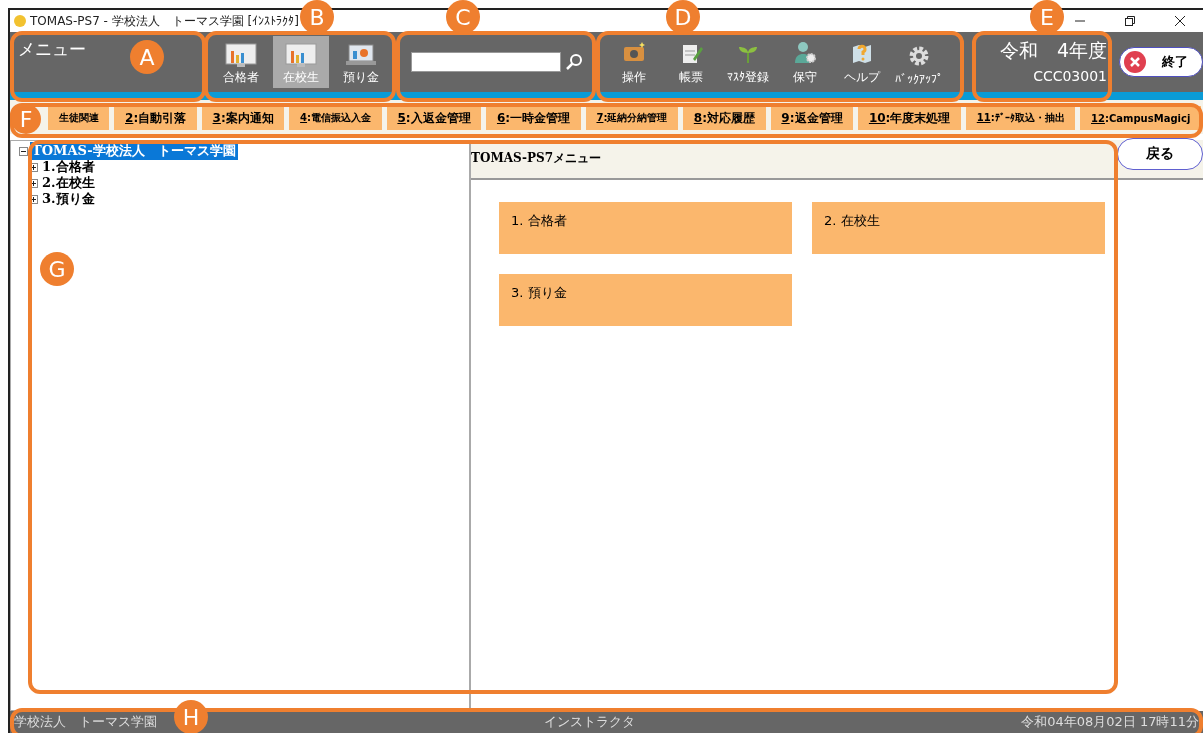  Describe the element at coordinates (634, 62) in the screenshot. I see `toolbar-button: 操作` at that location.